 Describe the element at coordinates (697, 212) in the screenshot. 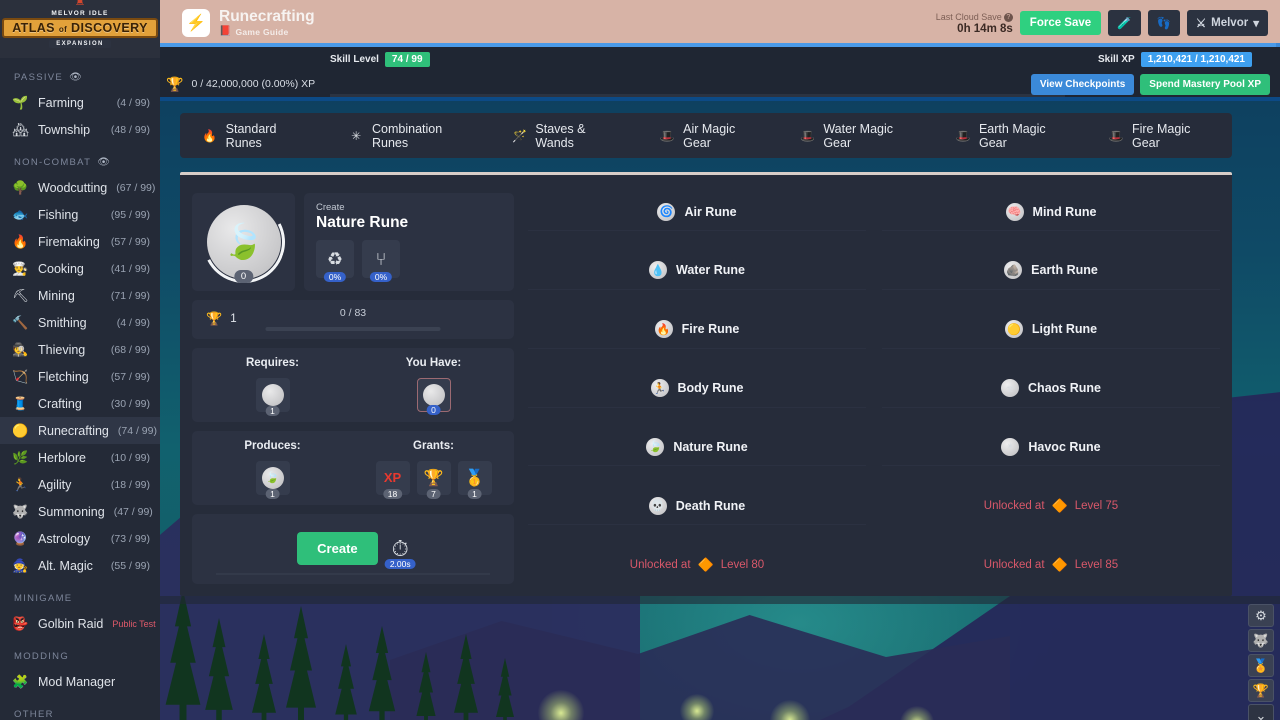

I see `rune-item-air-rune: 🌀 Air Rune` at that location.